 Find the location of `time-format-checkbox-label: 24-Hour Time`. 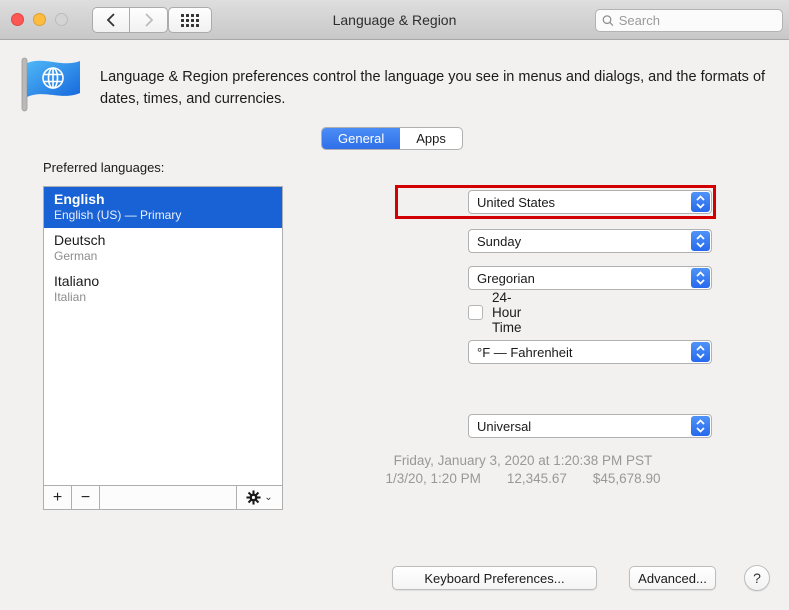

time-format-checkbox-label: 24-Hour Time is located at coordinates (507, 312).